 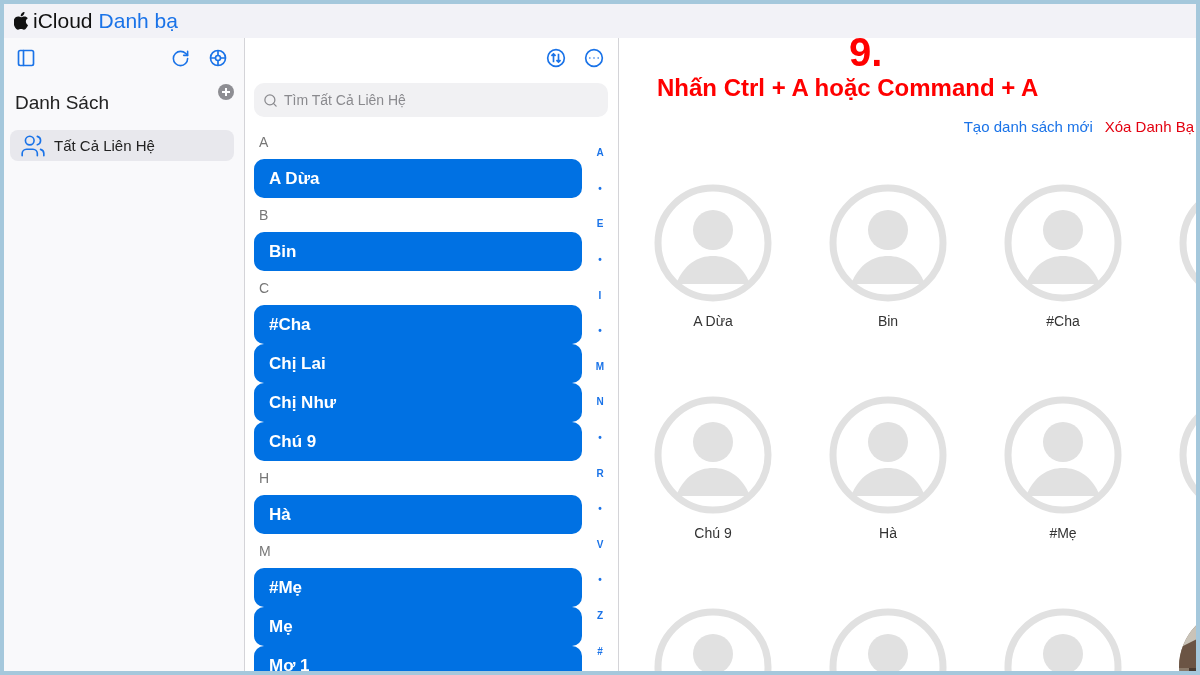 I want to click on contact-name: #Cha, so click(x=1063, y=321).